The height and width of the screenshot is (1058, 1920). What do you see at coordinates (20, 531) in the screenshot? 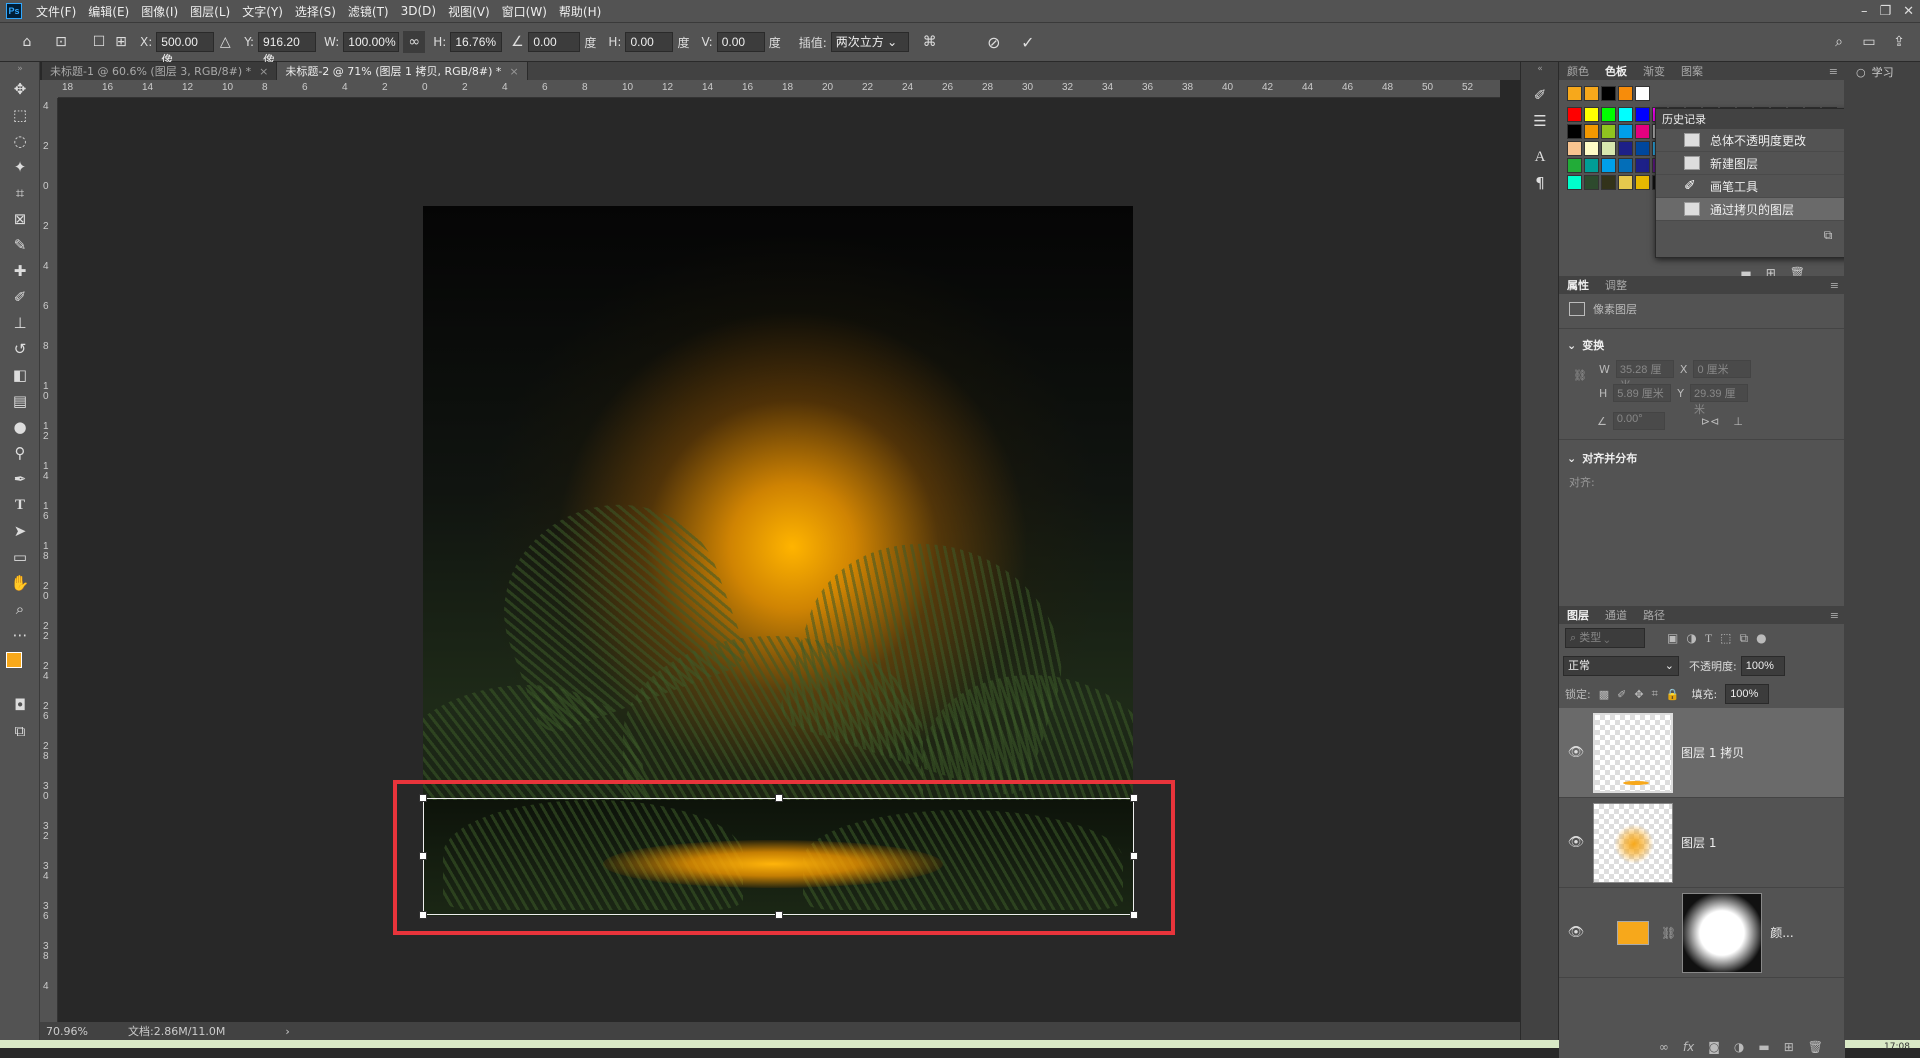
I see `path-selection-tool-icon: ➤` at bounding box center [20, 531].